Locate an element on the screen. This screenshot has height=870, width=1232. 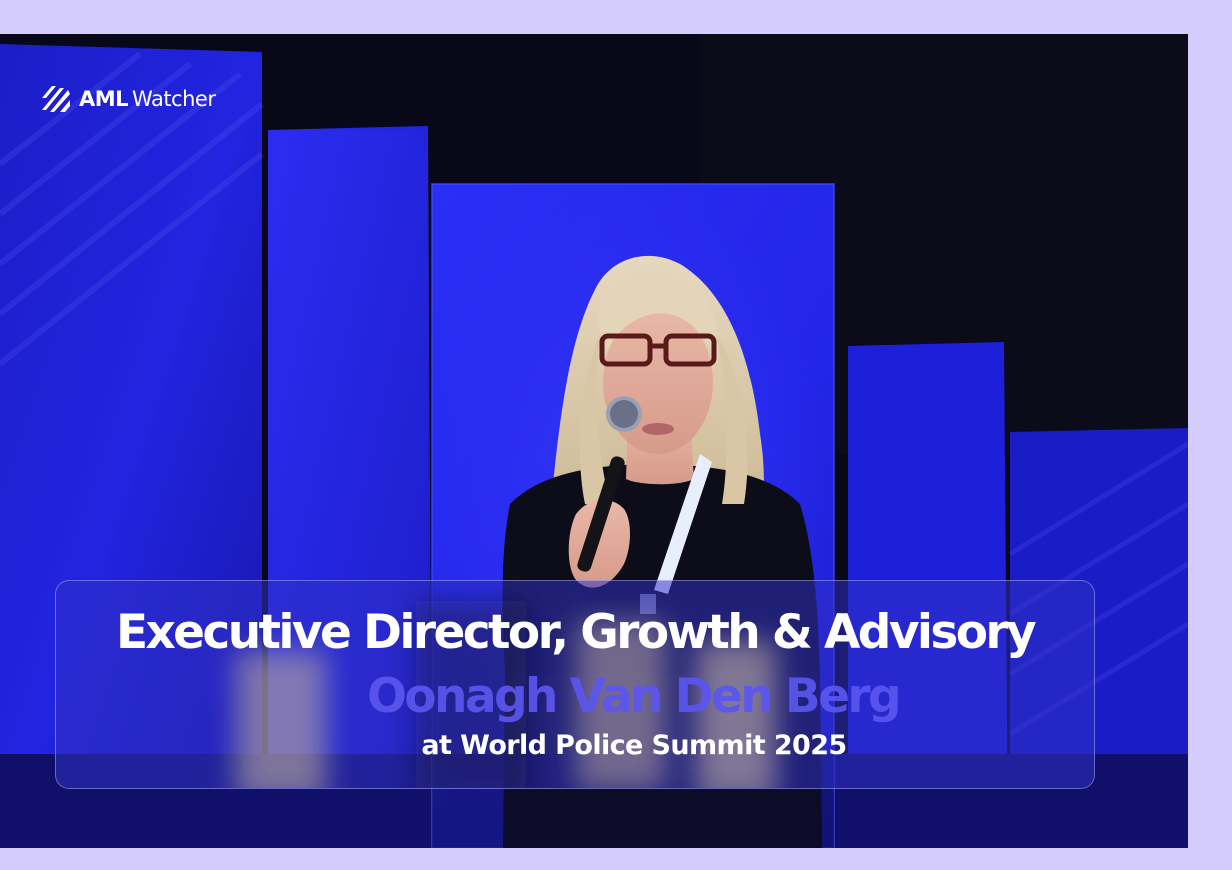
logo-wordmark: AML Watcher is located at coordinates (147, 98).